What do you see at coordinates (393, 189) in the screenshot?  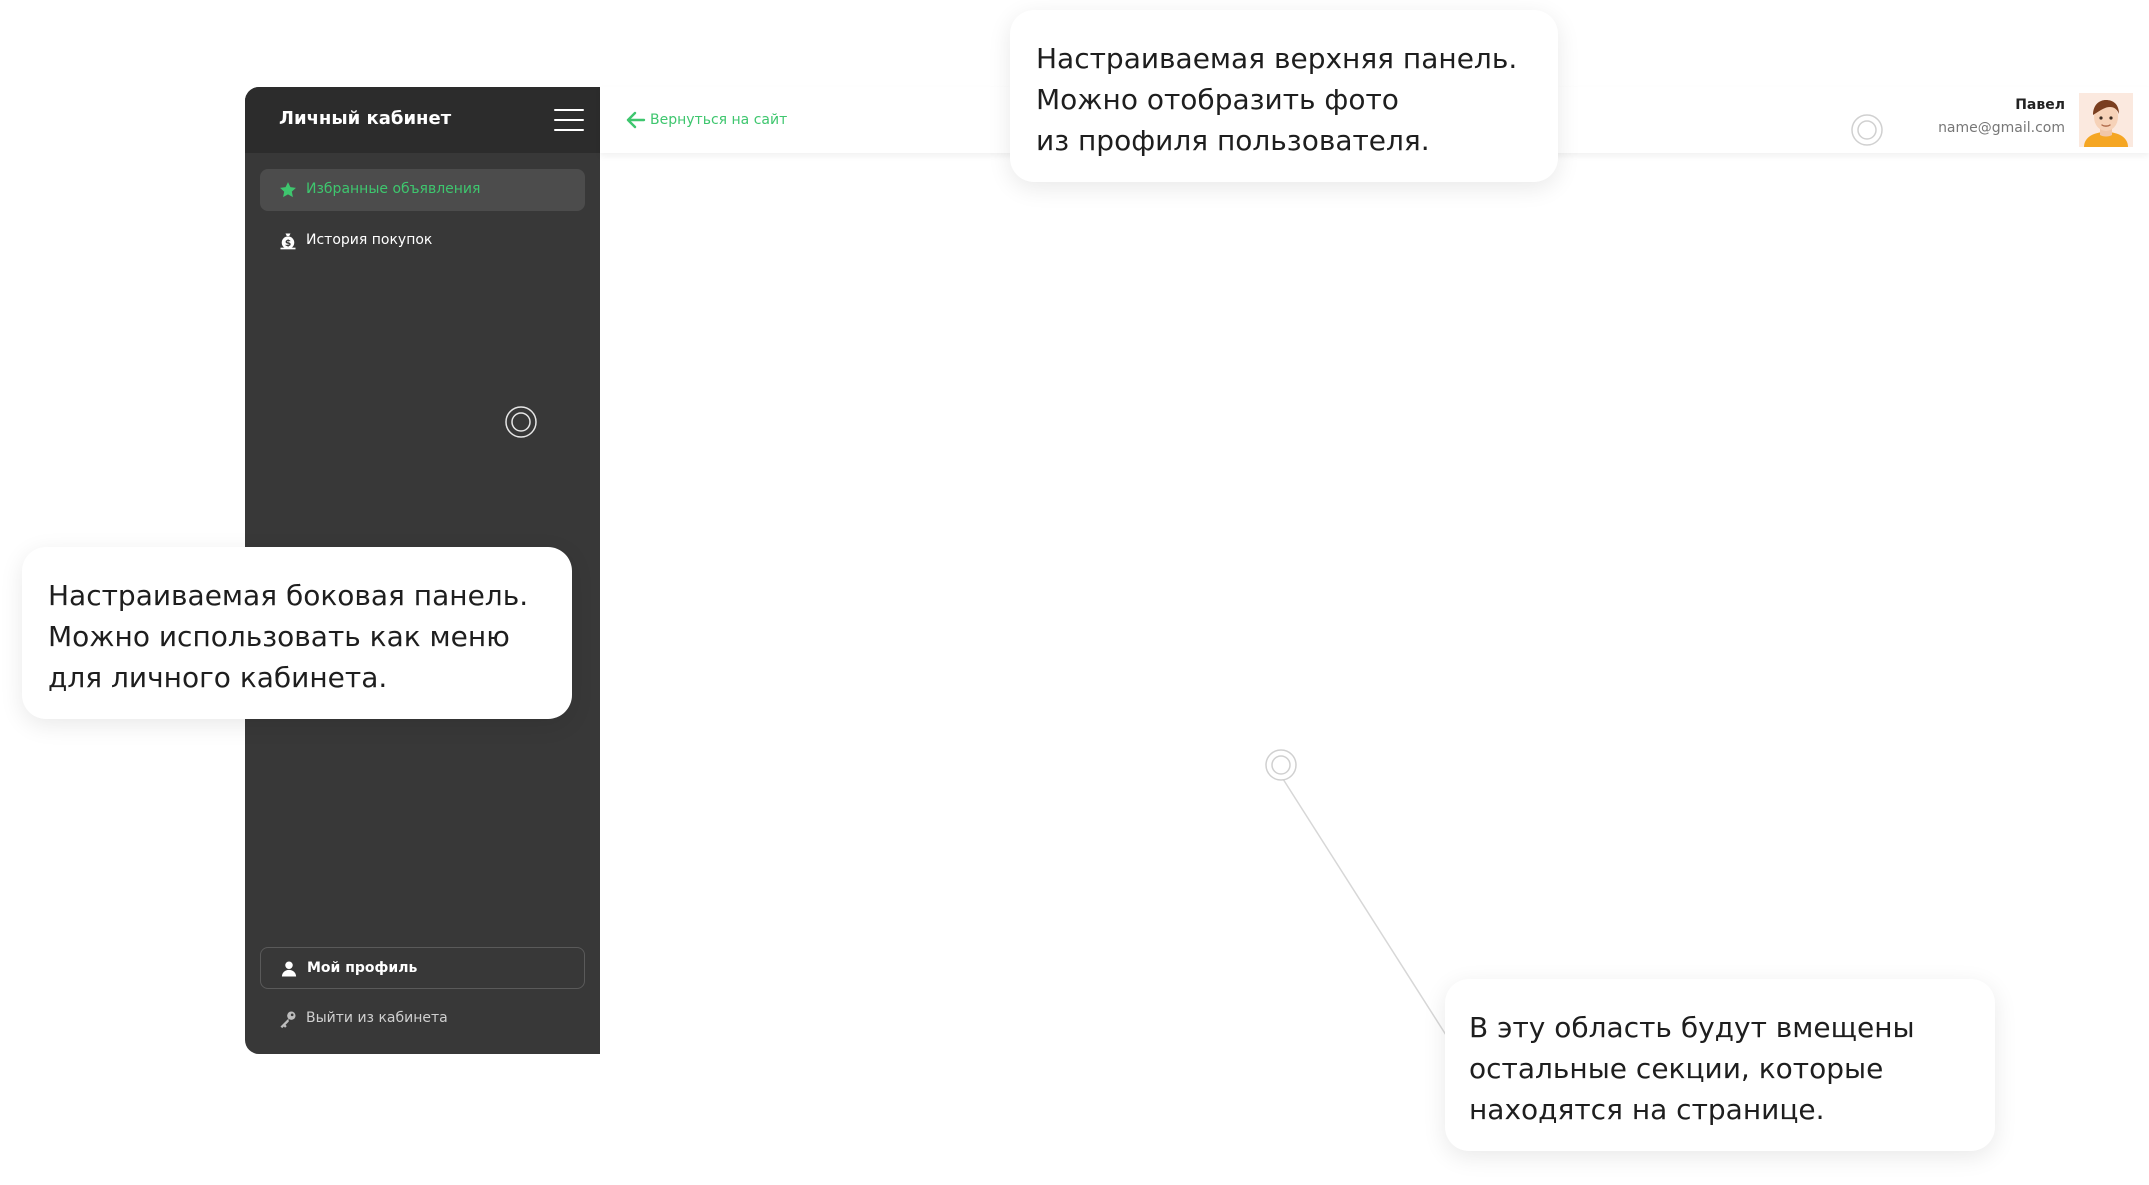 I see `sidebar-item-label: Избранные объявления` at bounding box center [393, 189].